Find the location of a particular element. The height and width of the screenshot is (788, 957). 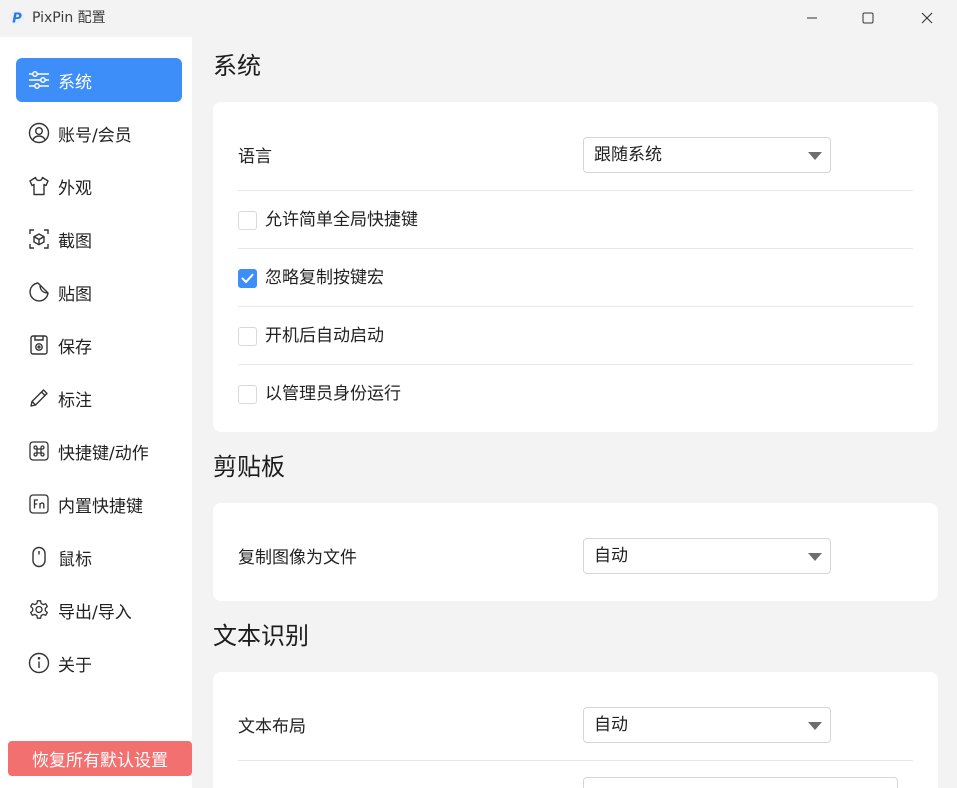

close-button is located at coordinates (927, 18).